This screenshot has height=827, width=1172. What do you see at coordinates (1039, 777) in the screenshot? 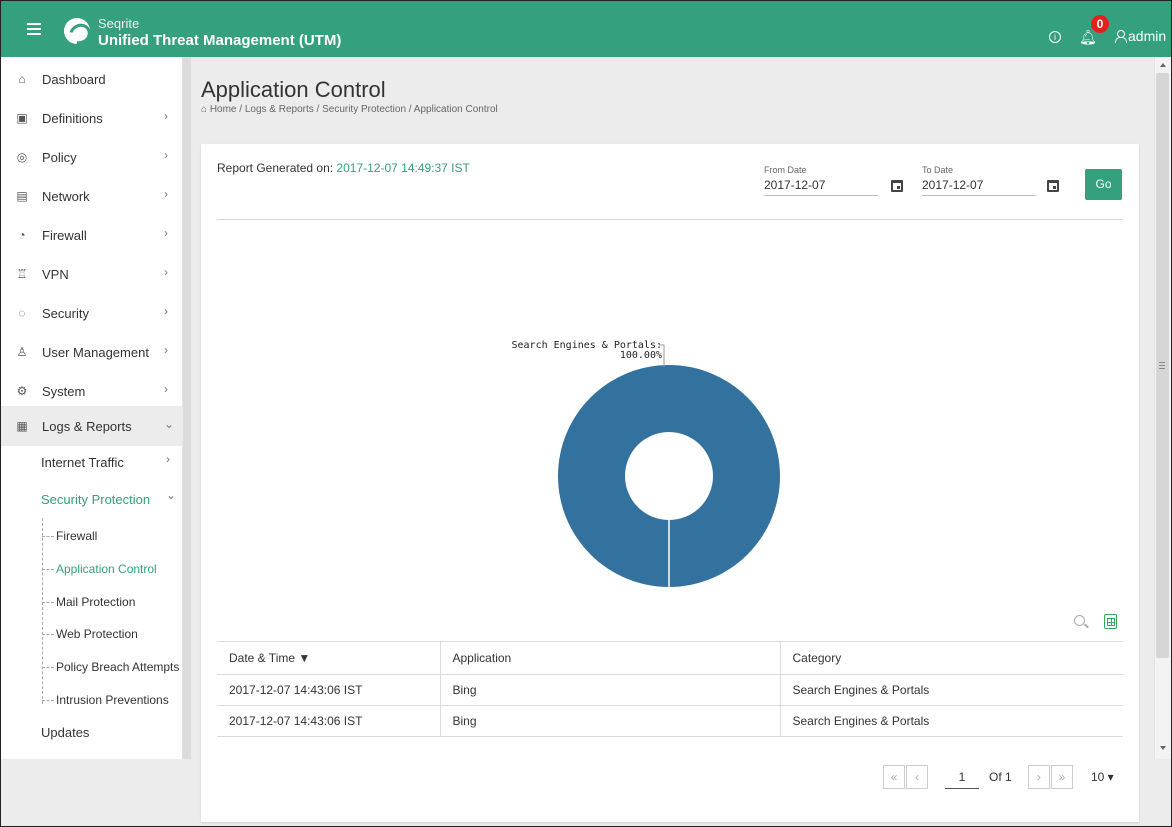
I see `next-page-button: ›` at bounding box center [1039, 777].